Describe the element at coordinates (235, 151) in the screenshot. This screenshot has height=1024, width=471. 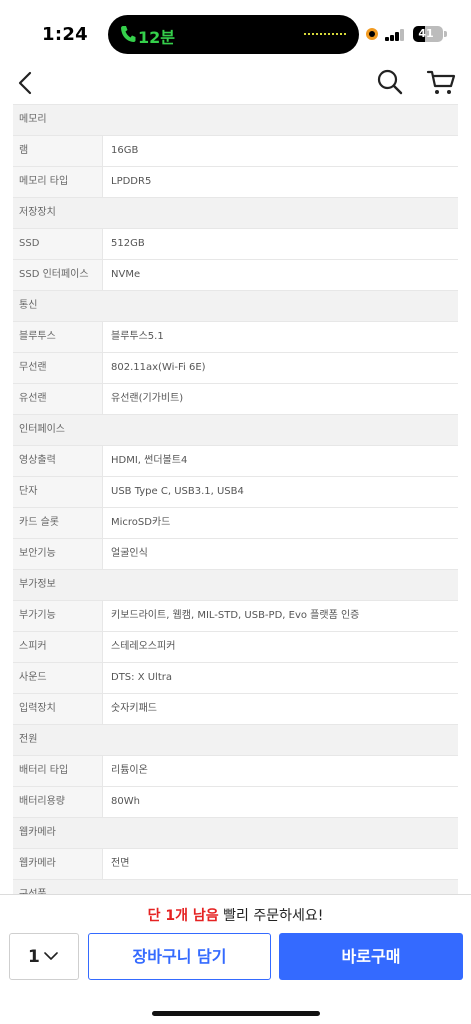
I see `spec-row: 램 16GB` at that location.